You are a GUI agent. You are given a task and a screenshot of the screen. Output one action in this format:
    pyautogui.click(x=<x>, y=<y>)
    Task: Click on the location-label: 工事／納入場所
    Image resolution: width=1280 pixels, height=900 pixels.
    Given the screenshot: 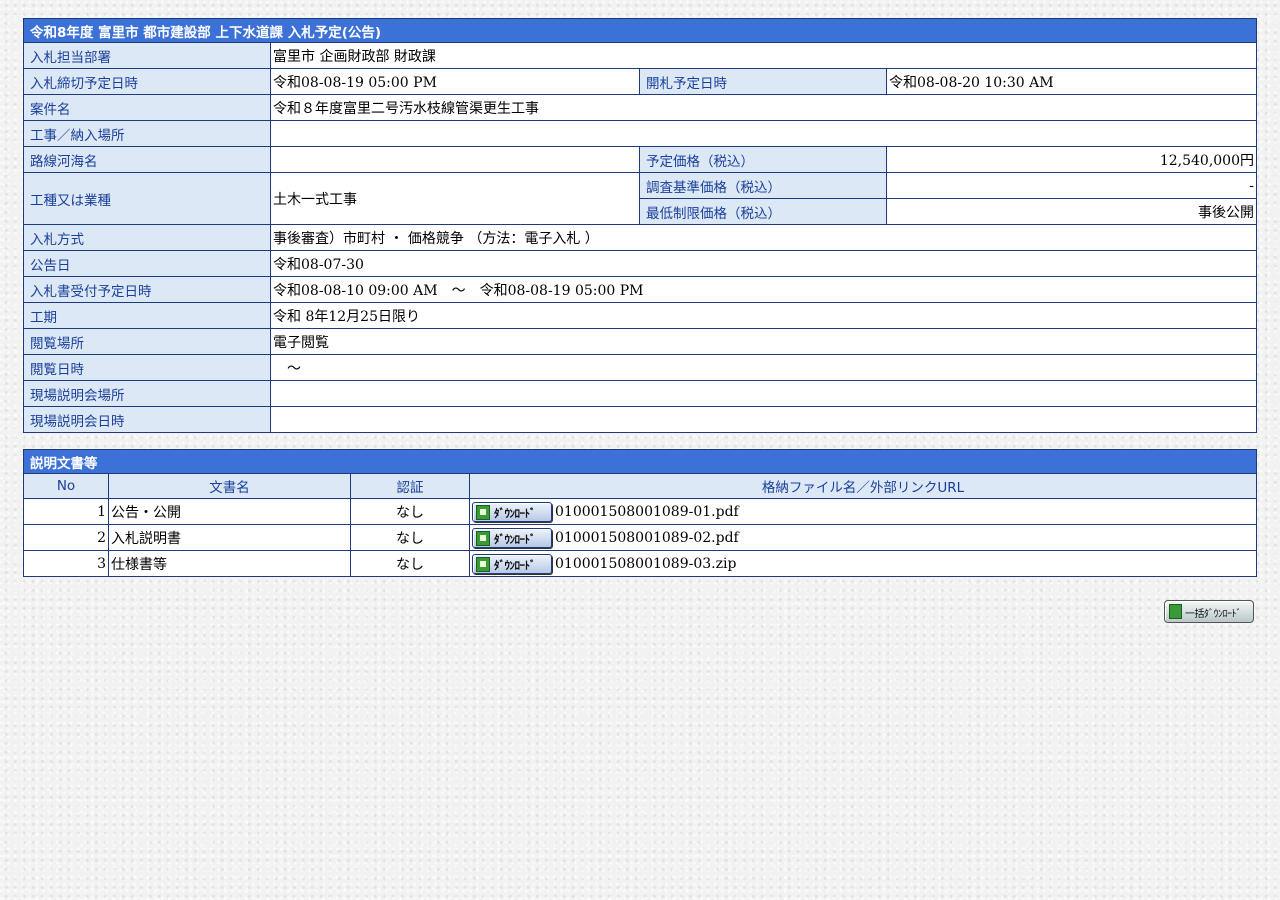 What is the action you would take?
    pyautogui.click(x=147, y=133)
    